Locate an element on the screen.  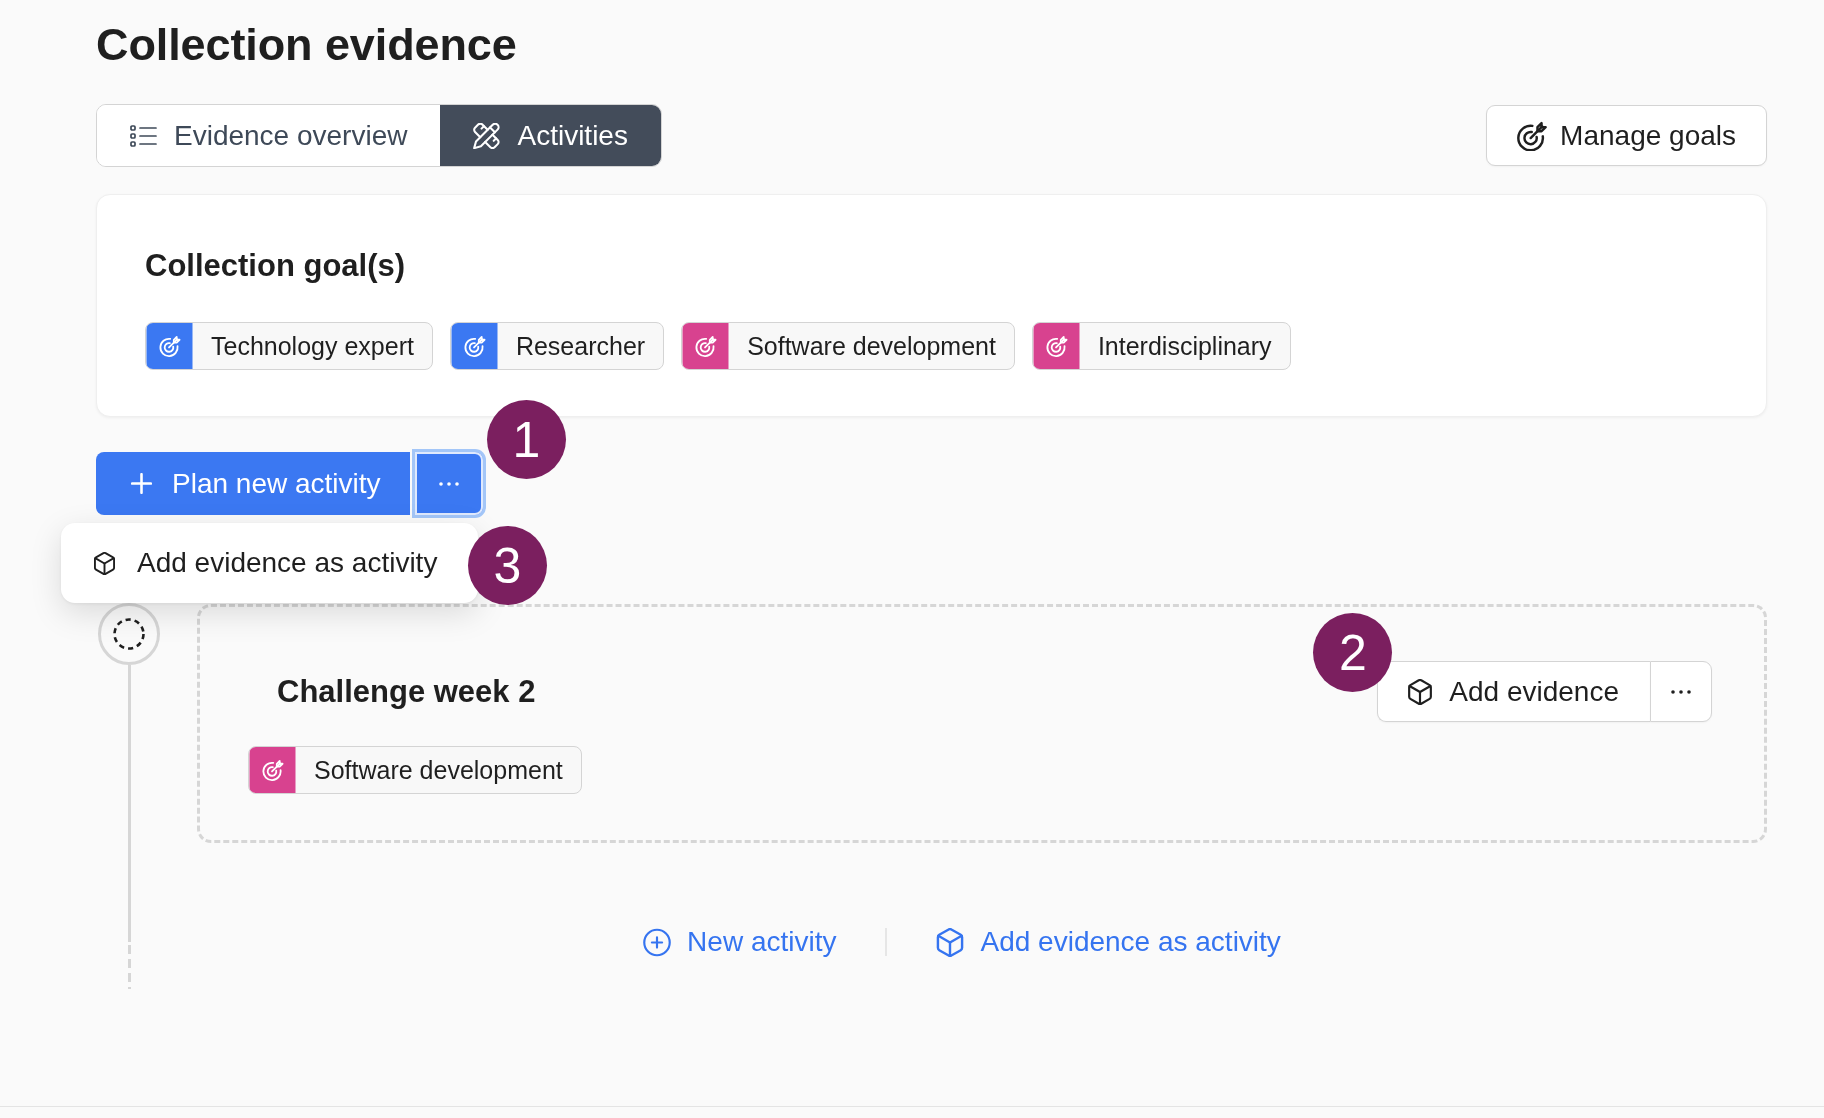
pencil-ruler-icon is located at coordinates (487, 135).